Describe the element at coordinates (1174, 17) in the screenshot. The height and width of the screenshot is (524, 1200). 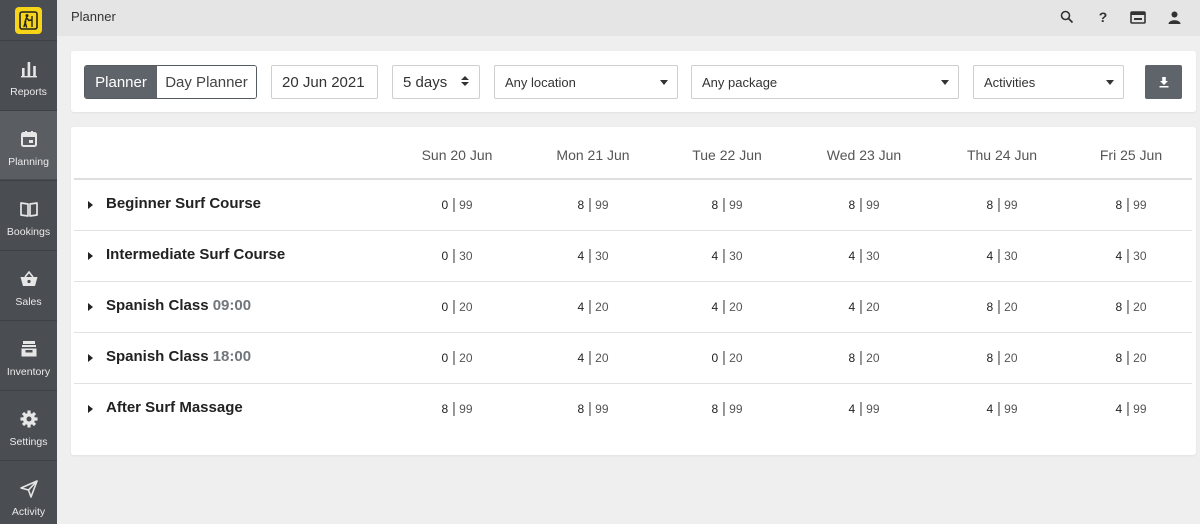
I see `user-icon` at that location.